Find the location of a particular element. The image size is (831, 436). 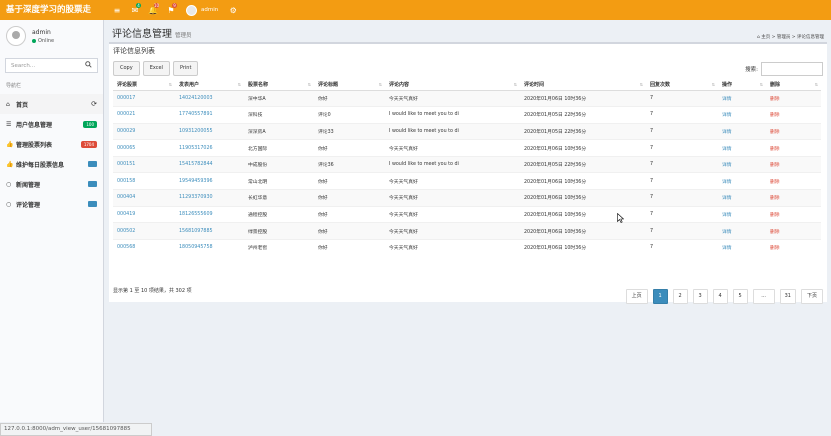

excel-button: Excel is located at coordinates (156, 68).